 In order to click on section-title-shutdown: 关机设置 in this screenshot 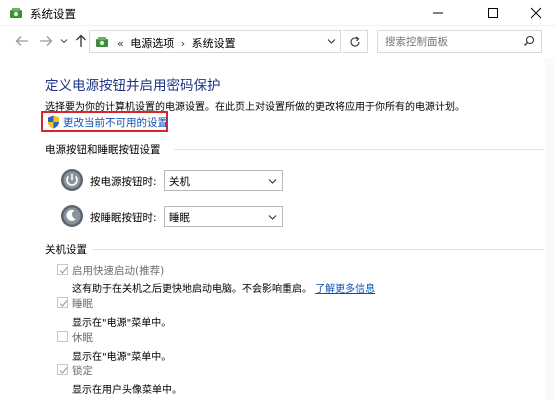, I will do `click(66, 250)`.